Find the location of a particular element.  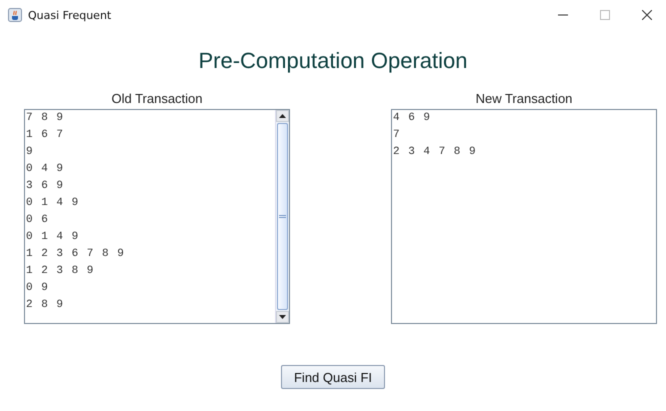

close-icon is located at coordinates (647, 15).